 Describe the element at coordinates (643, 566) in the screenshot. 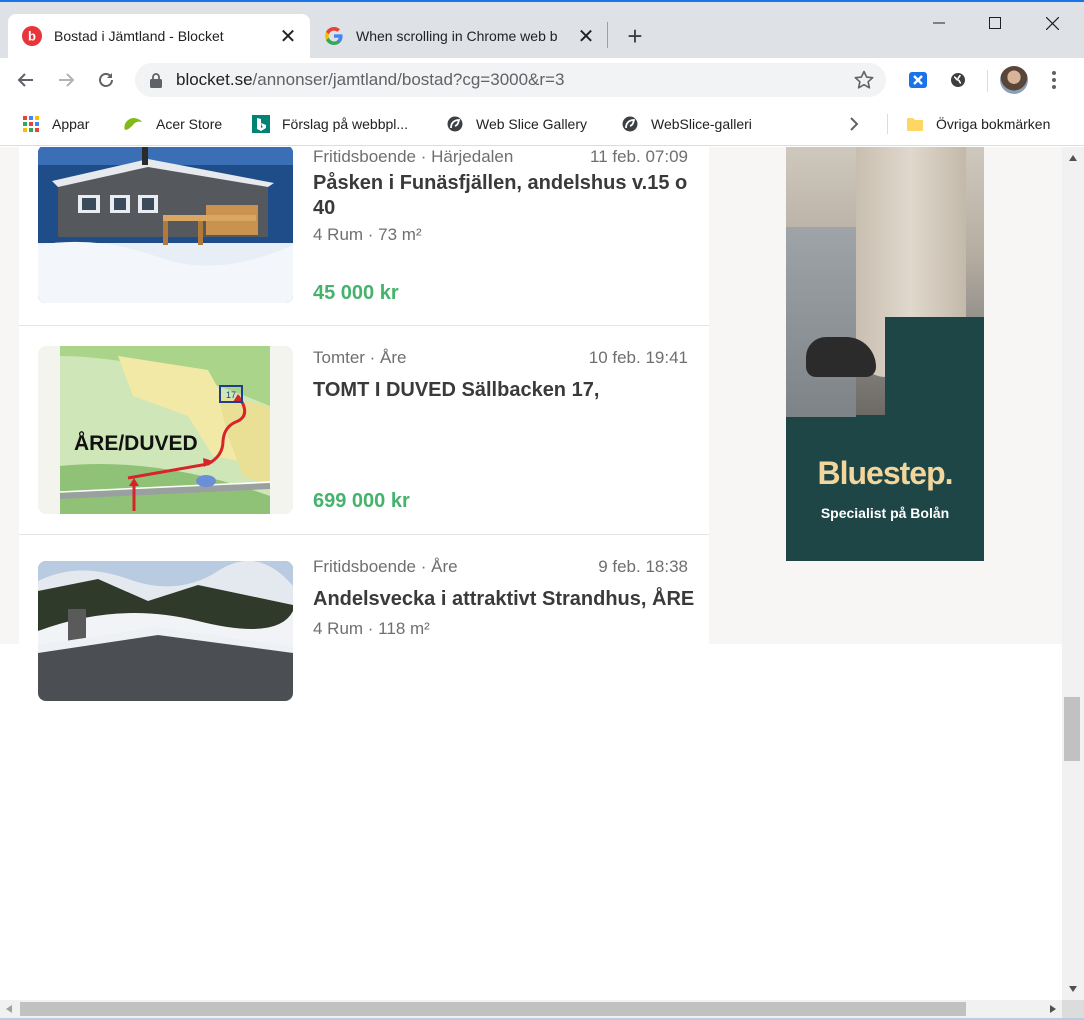

I see `listing-date: 9 feb. 18:38` at that location.